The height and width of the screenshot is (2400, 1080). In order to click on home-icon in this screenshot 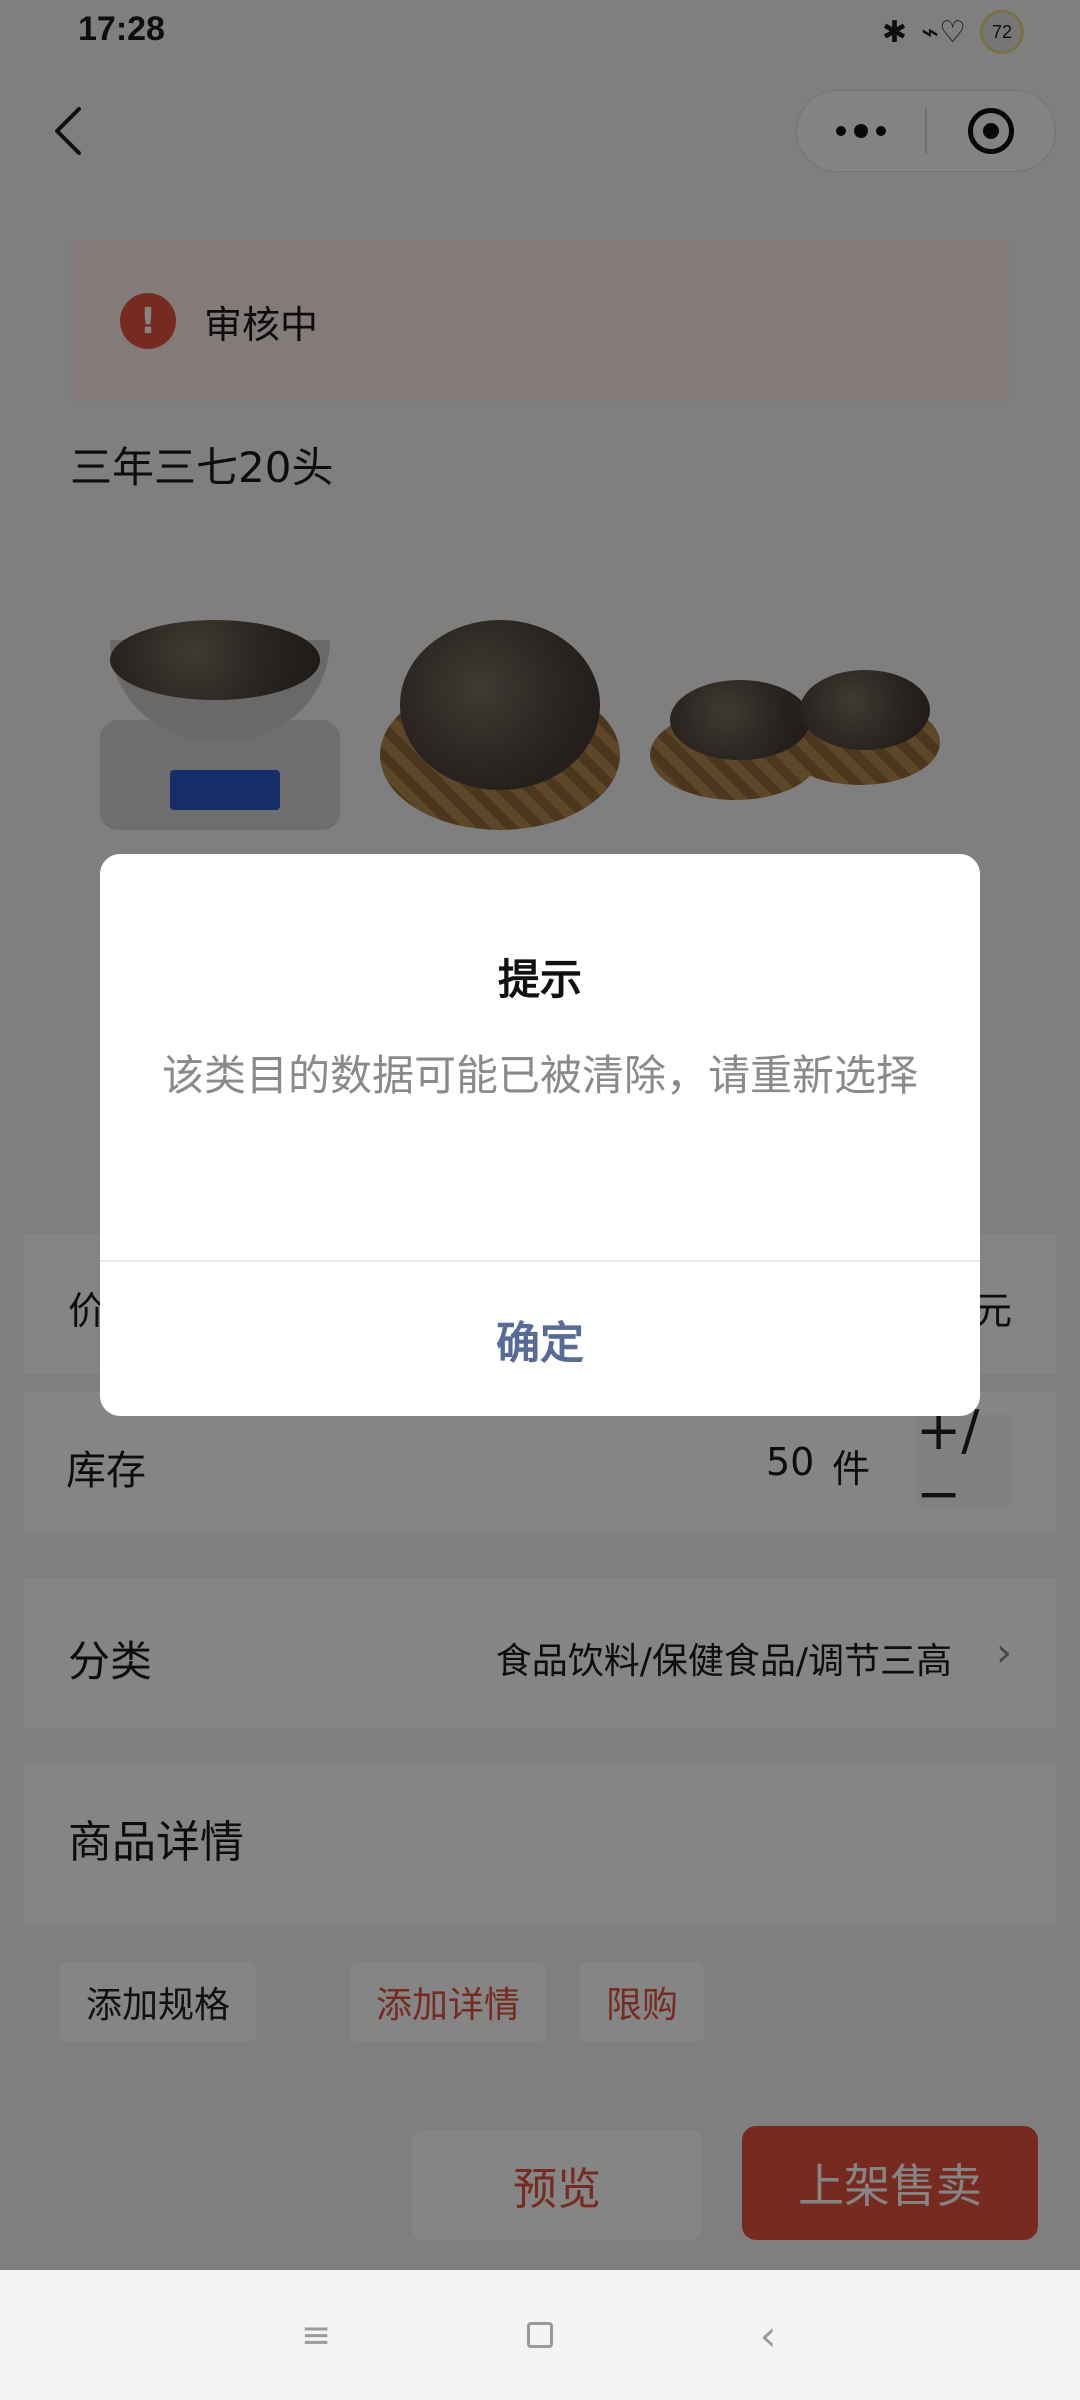, I will do `click(540, 2335)`.